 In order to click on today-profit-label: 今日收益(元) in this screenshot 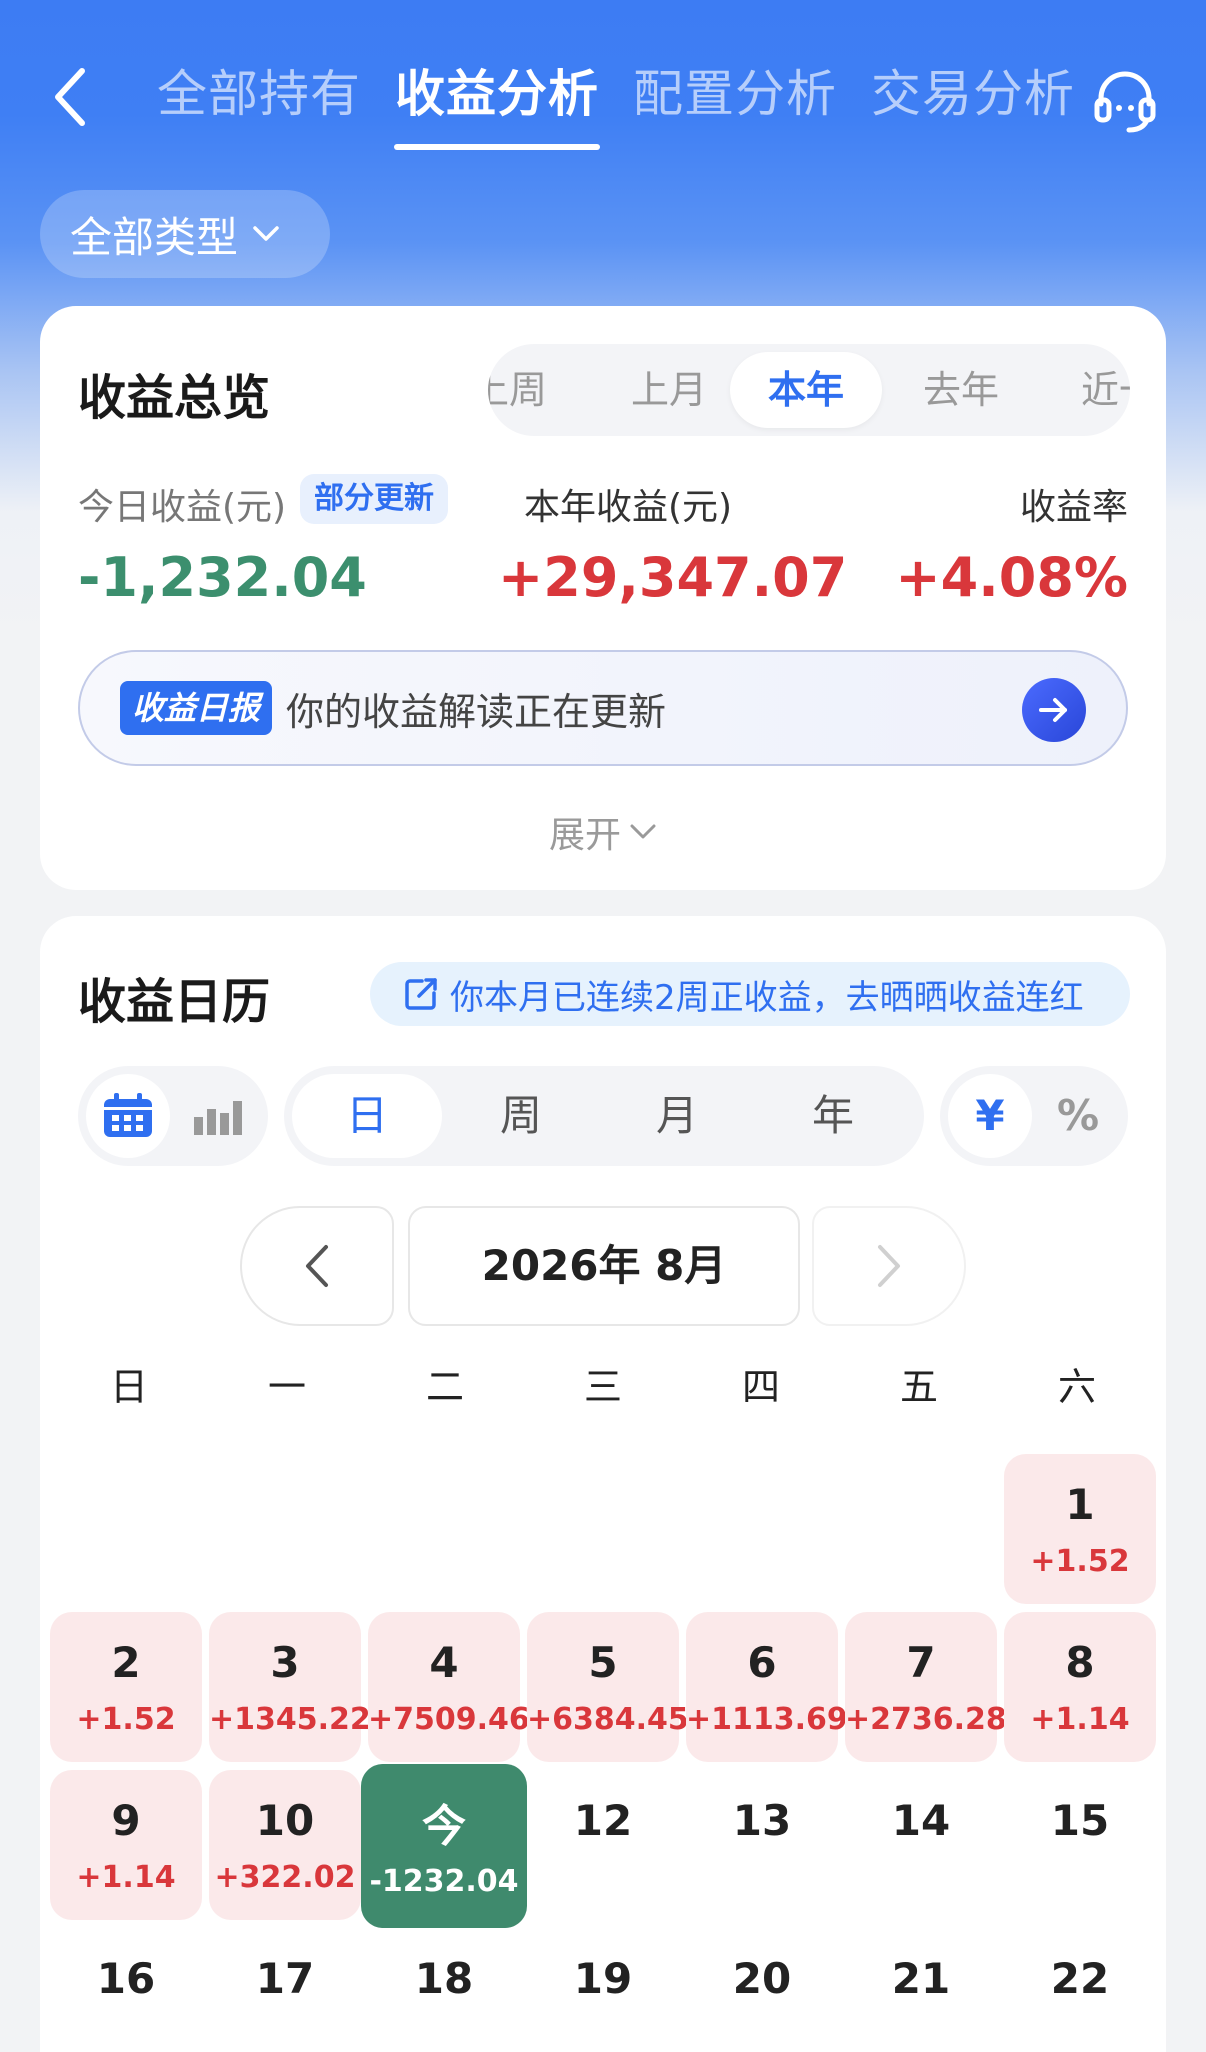, I will do `click(182, 507)`.